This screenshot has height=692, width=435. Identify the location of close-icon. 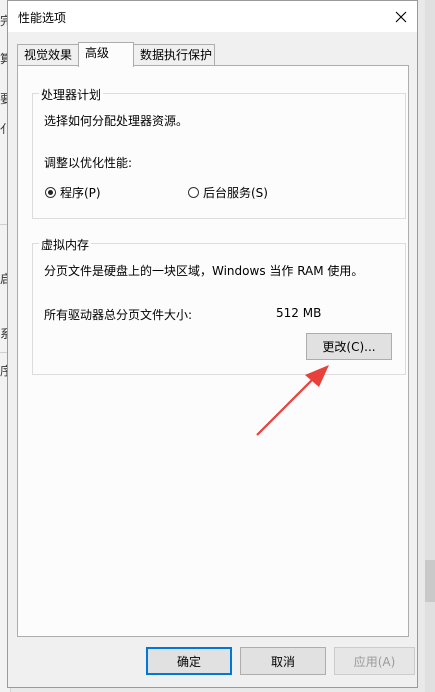
(401, 16).